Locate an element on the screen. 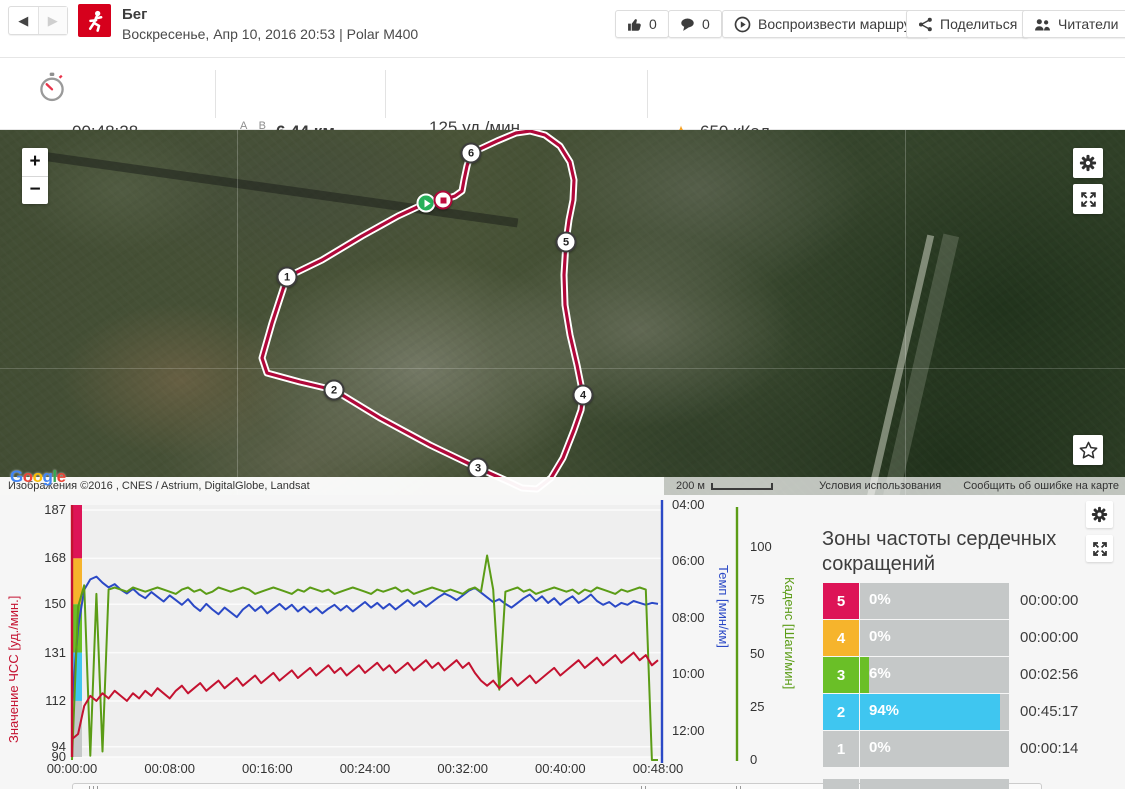 The height and width of the screenshot is (789, 1125). favorite-route-button is located at coordinates (1088, 450).